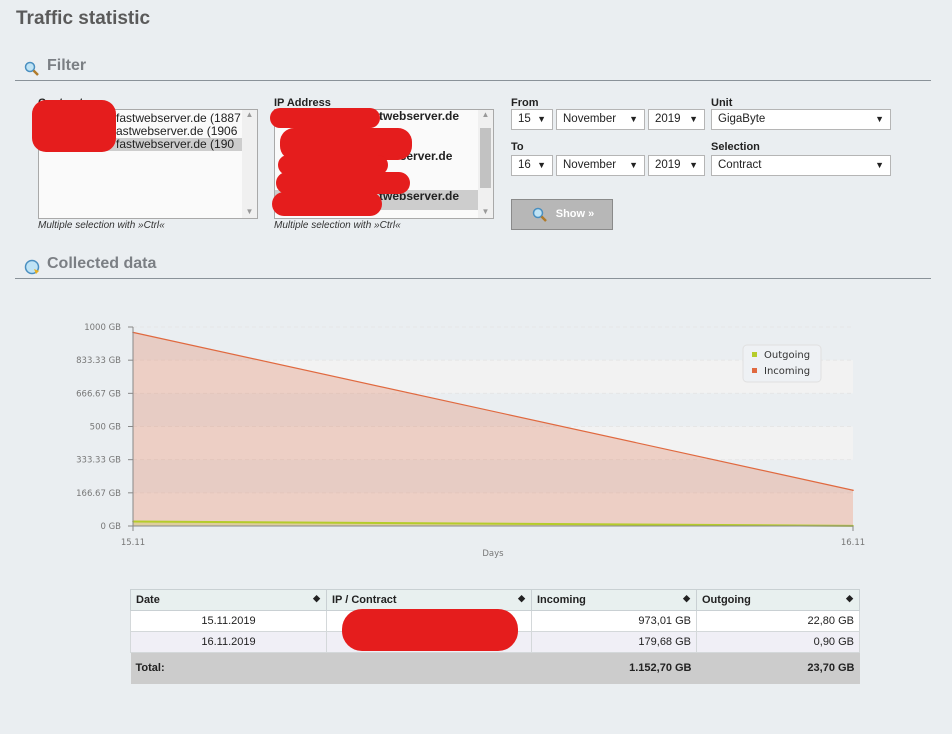 This screenshot has width=952, height=734. I want to click on y-tick-label: 833.33 GB, so click(98, 361).